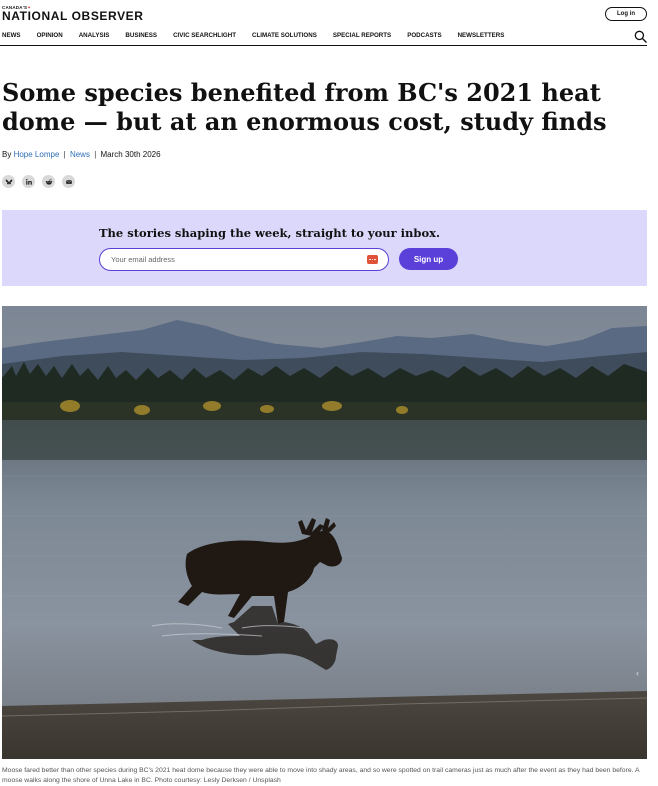  I want to click on site-logo: NATIONAL OBSERVER, so click(73, 16).